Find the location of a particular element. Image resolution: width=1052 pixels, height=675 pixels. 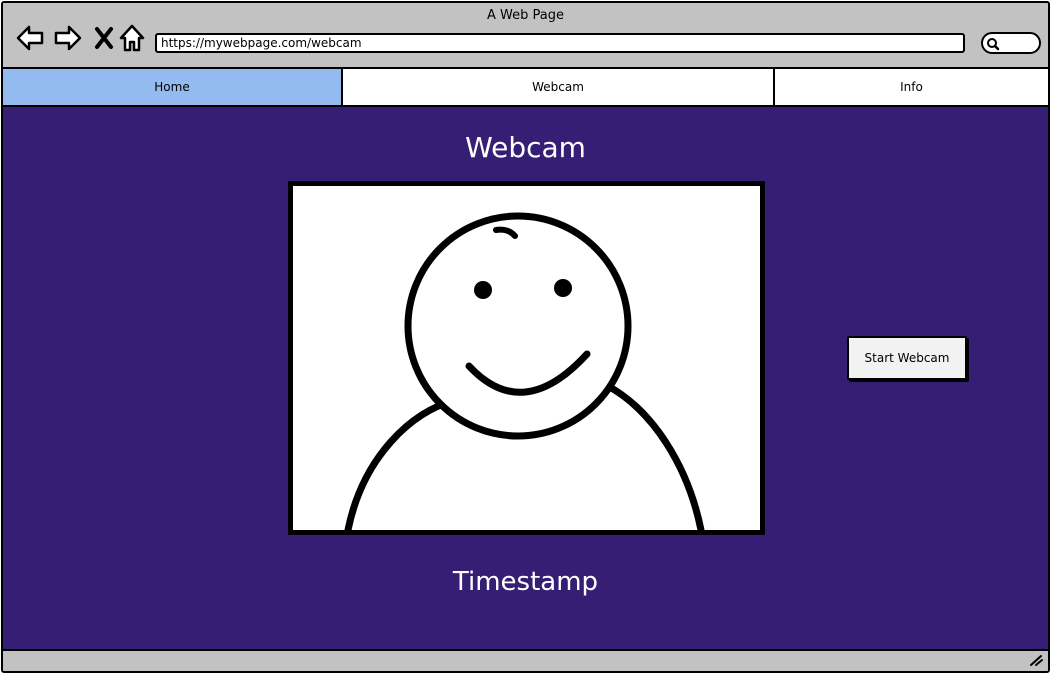

browser-titlebar: A Web Page https://mywebpage.com/webcam is located at coordinates (525, 36).